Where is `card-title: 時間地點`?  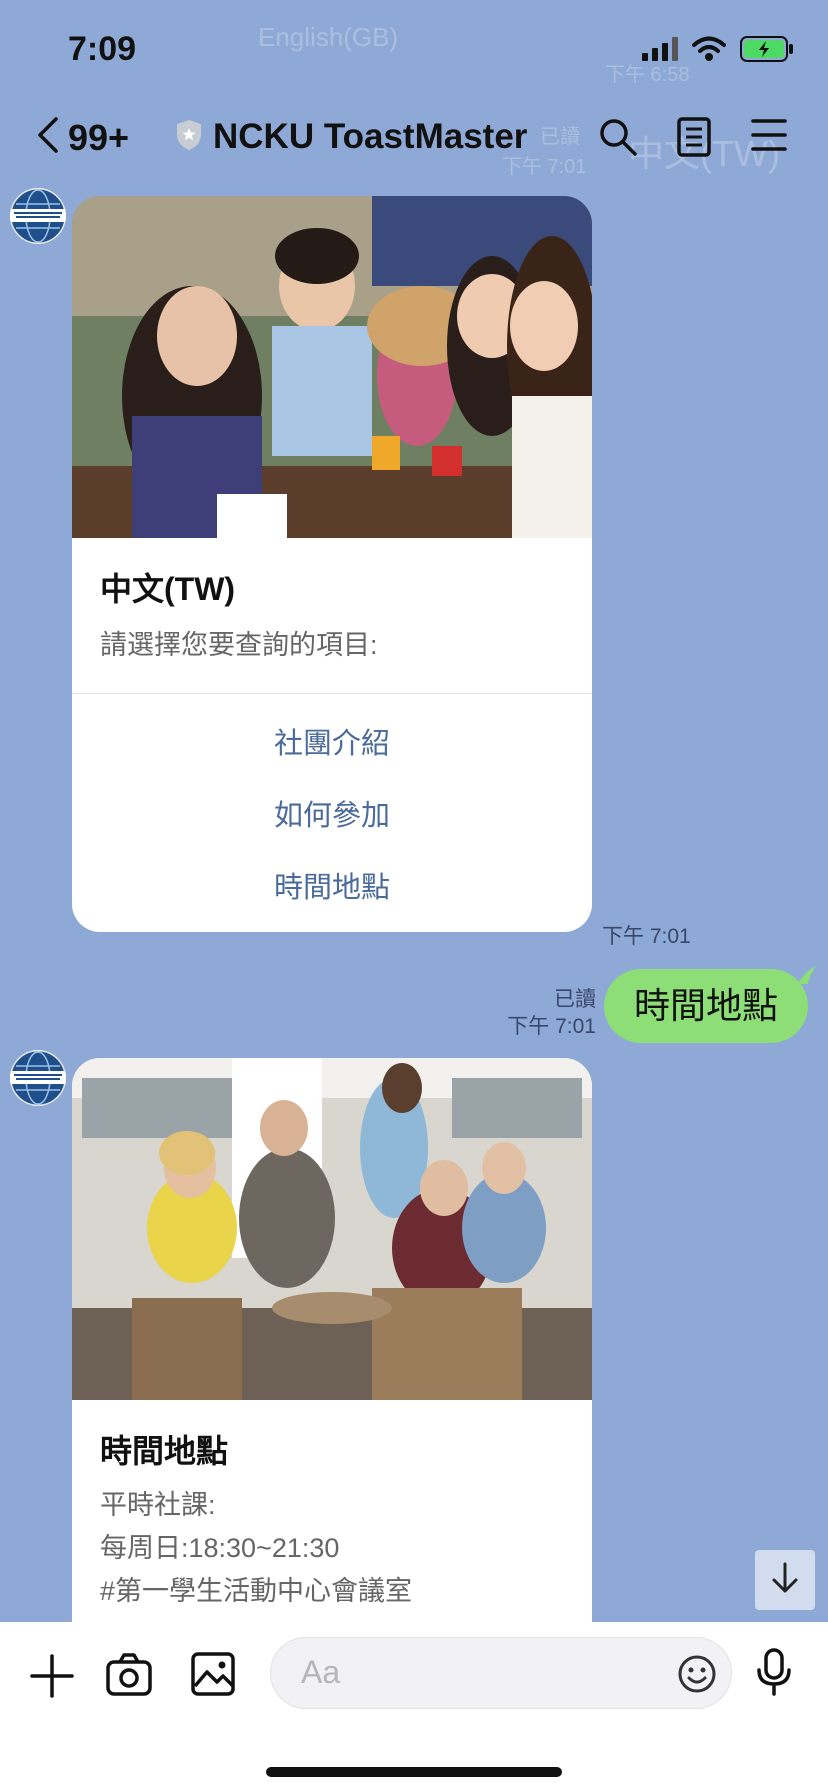 card-title: 時間地點 is located at coordinates (164, 1451).